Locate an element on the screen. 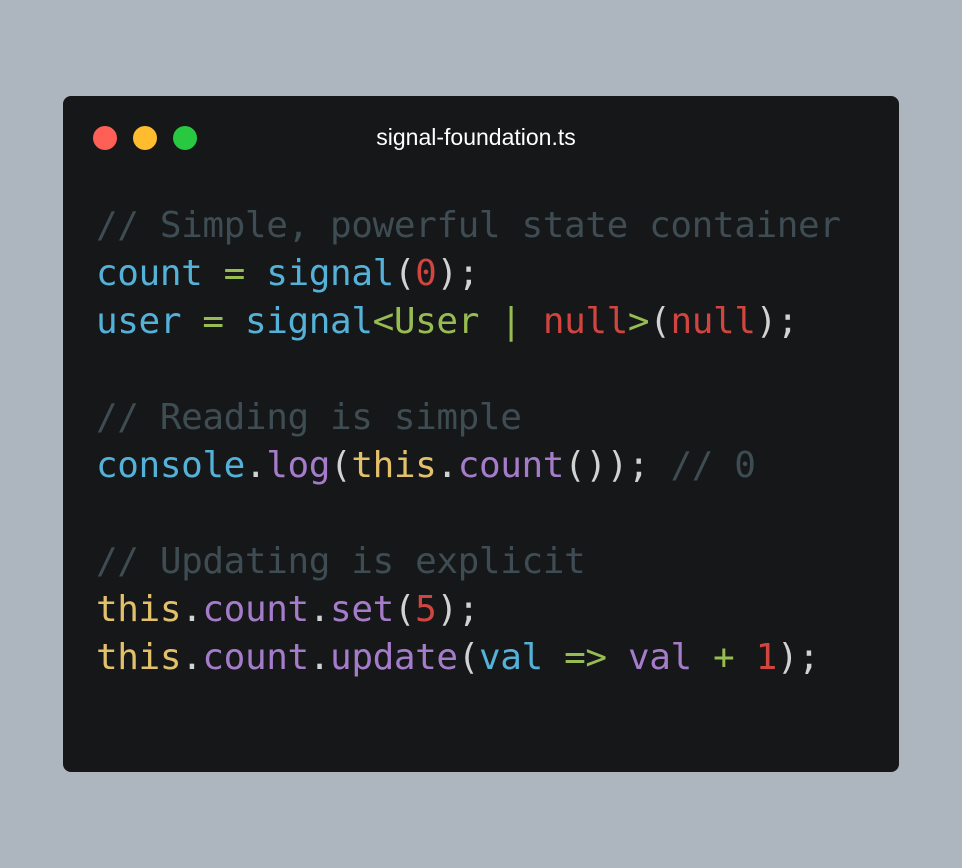  code-token: // Reading is simple is located at coordinates (309, 417).